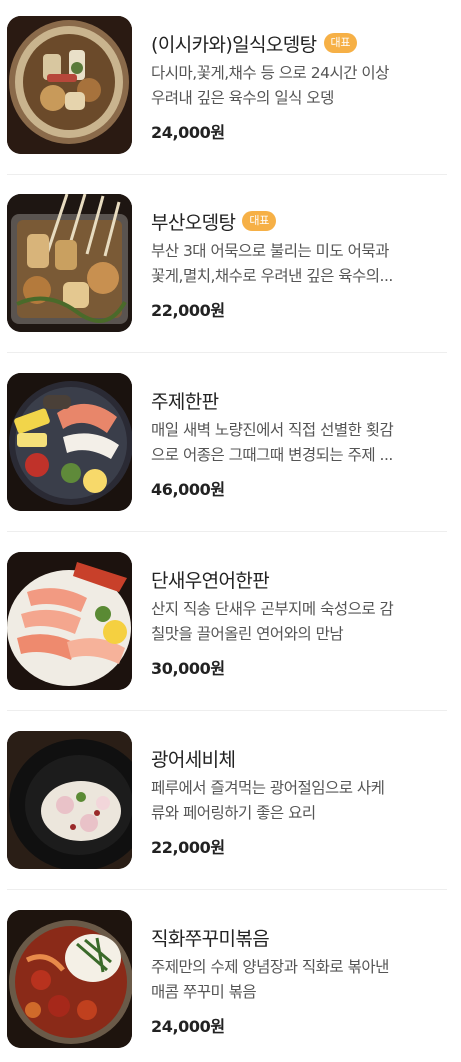 This screenshot has height=1062, width=461. I want to click on menu-item-description: 산지 직송 단새우 곤부지메 숙성으로 감 칠맛을 끌어올린 연어와의 만남, so click(272, 621).